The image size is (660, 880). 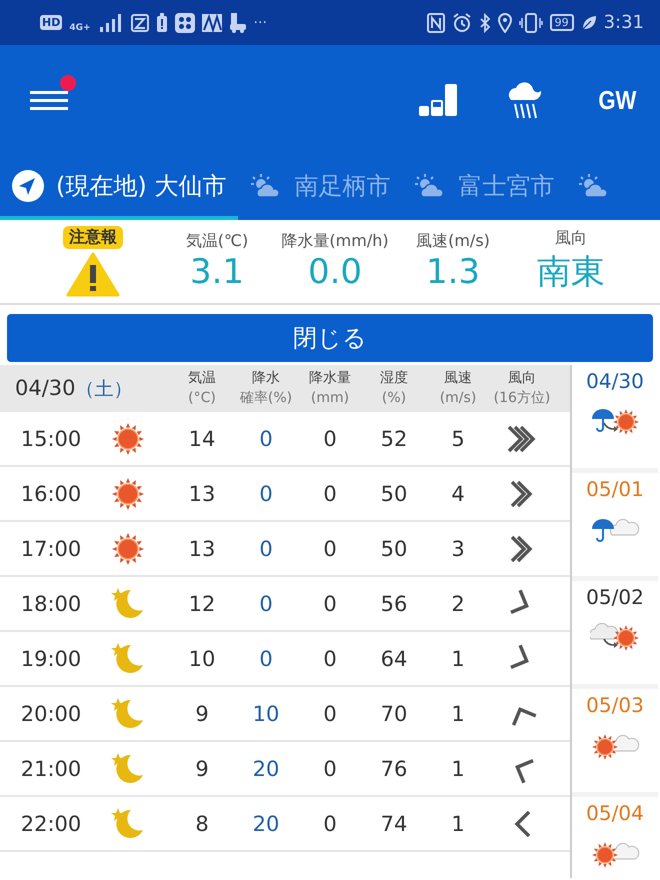 I want to click on wind-speed-cell-text: 3, so click(x=458, y=548).